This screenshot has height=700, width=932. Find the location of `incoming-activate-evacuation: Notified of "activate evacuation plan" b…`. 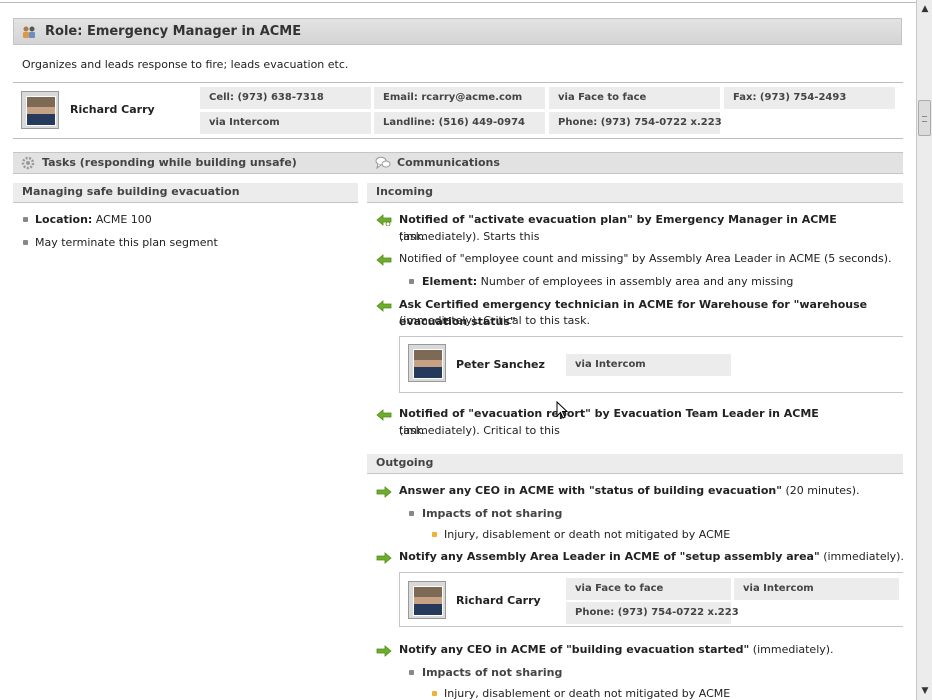

incoming-activate-evacuation: Notified of "activate evacuation plan" b… is located at coordinates (649, 228).